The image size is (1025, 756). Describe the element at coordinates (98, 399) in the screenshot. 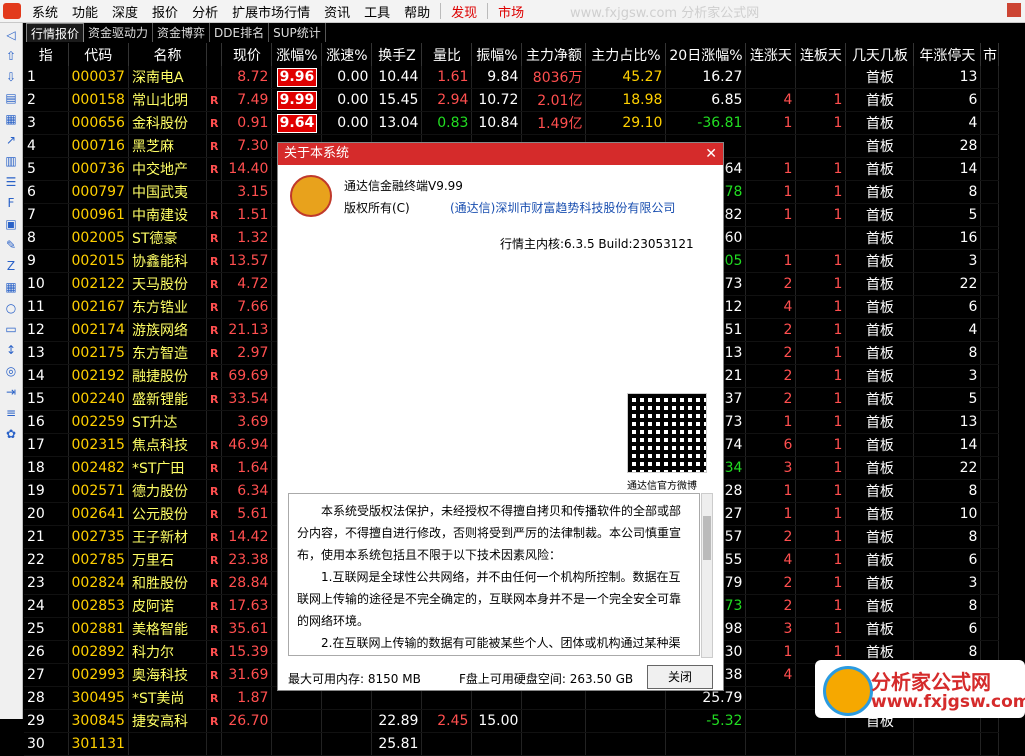

I see `table-cell: 002240` at that location.